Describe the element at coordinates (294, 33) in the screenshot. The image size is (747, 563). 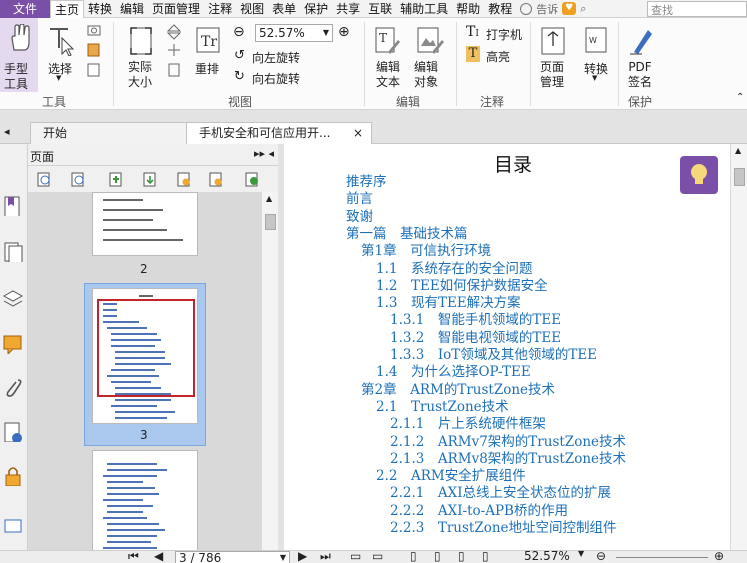
I see `zoom-select: 52.57% ▼` at that location.